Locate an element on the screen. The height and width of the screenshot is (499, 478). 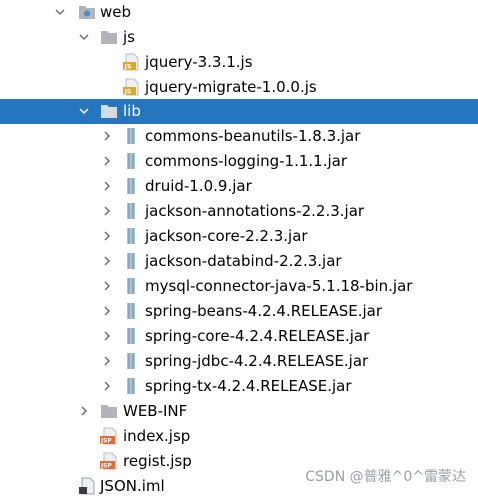
tree-node-label: jackson-databind-2.2.3.jar is located at coordinates (243, 261).